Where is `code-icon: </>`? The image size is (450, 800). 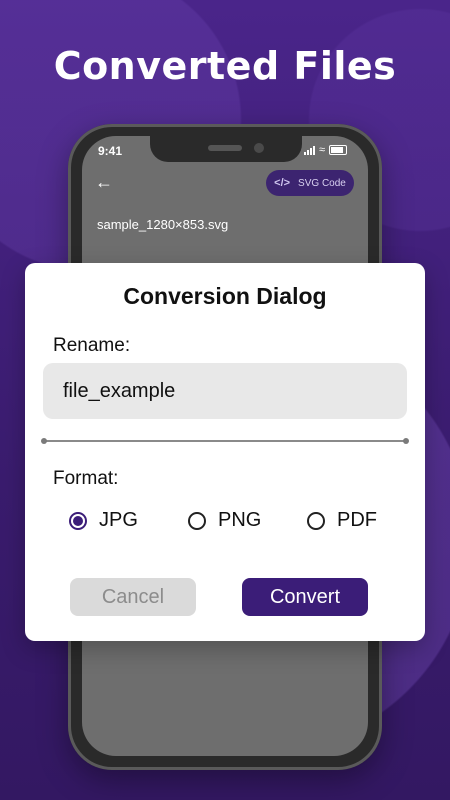 code-icon: </> is located at coordinates (282, 183).